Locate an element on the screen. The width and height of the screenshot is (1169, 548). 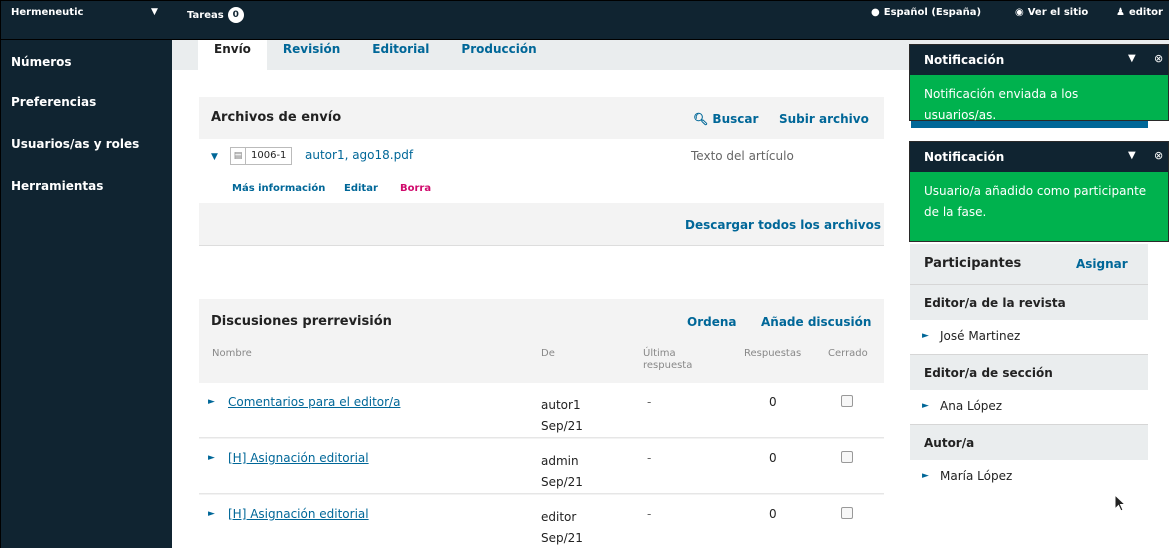
tab-envio: Envío is located at coordinates (232, 55).